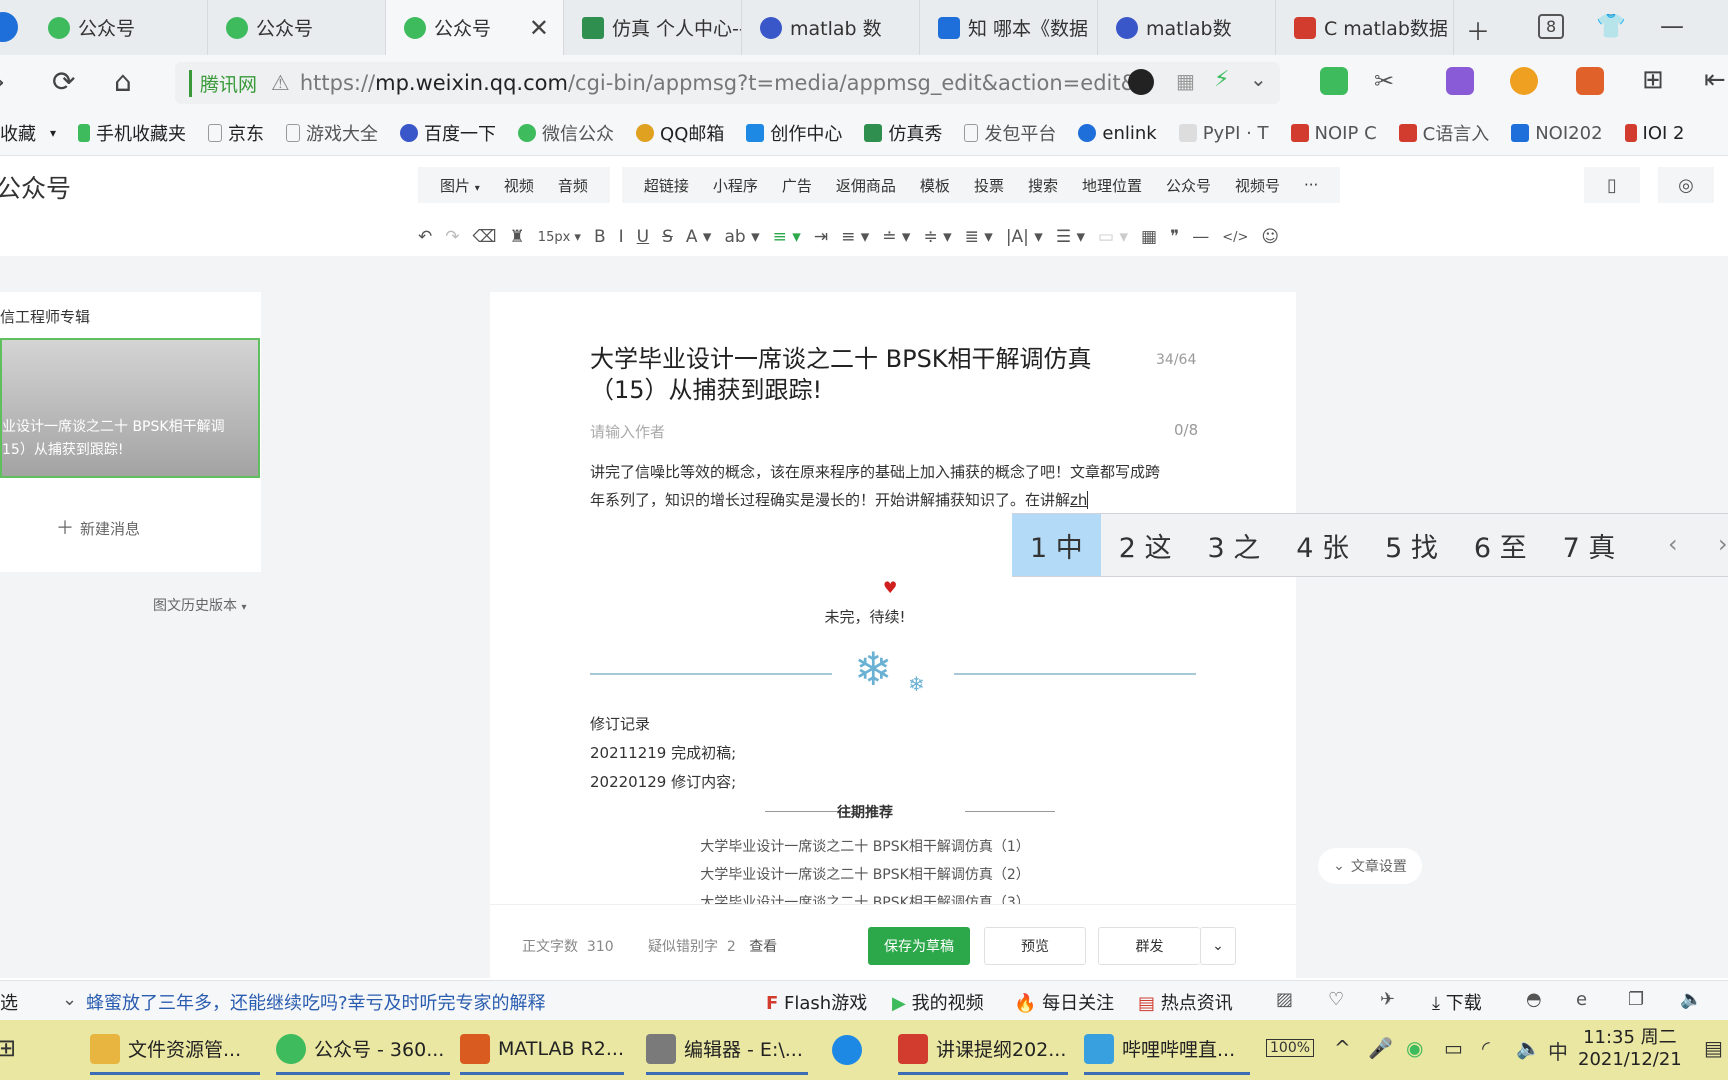 The width and height of the screenshot is (1728, 1080). Describe the element at coordinates (1010, 133) in the screenshot. I see `bookmark-item: 发包平台` at that location.